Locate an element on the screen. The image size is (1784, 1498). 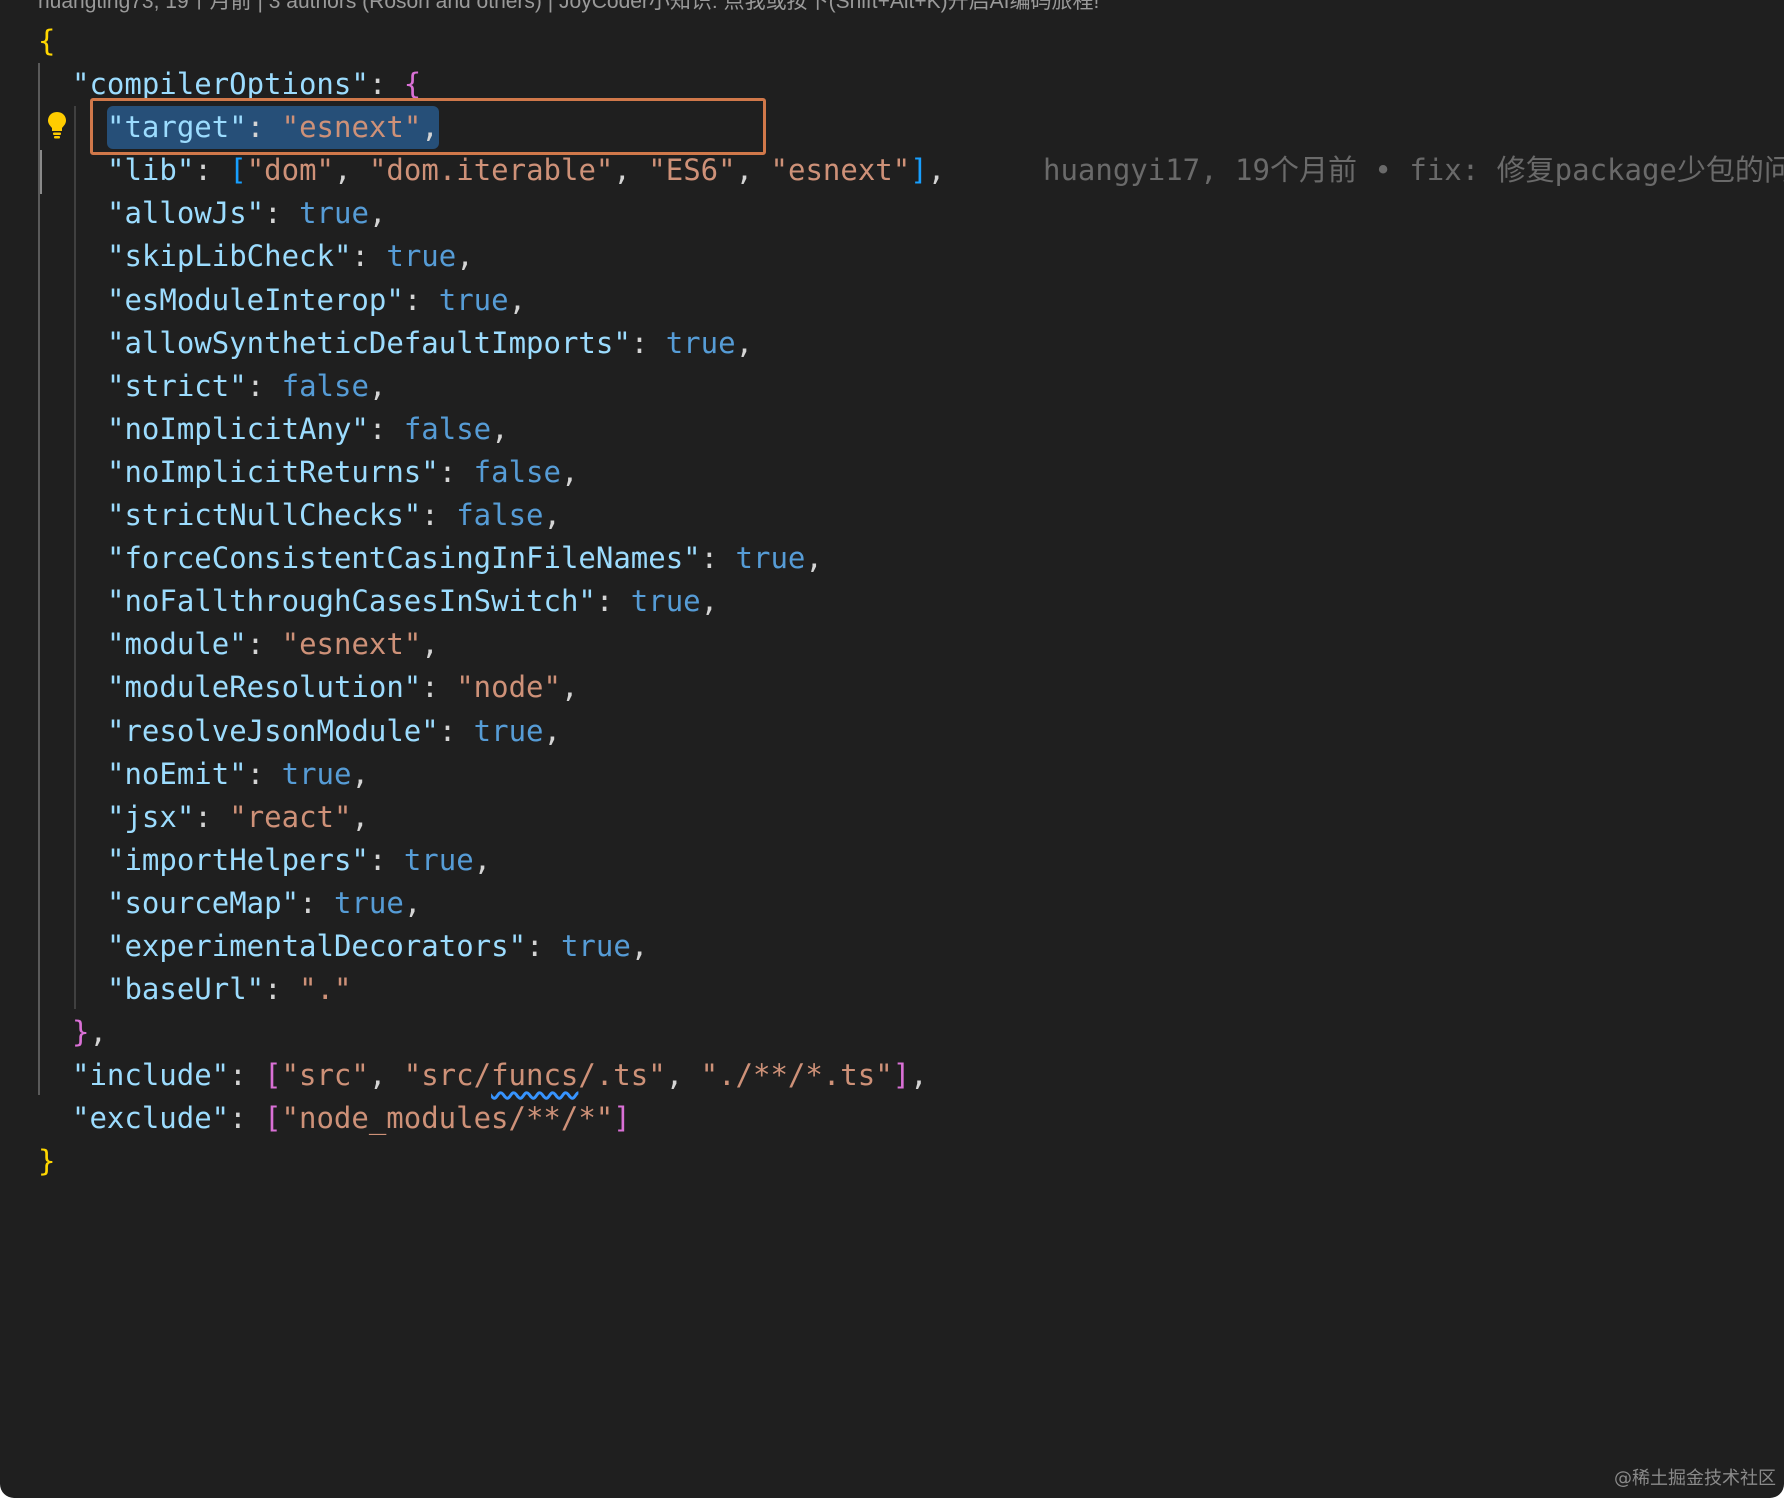
code-line: "strict": false, is located at coordinates (892, 386).